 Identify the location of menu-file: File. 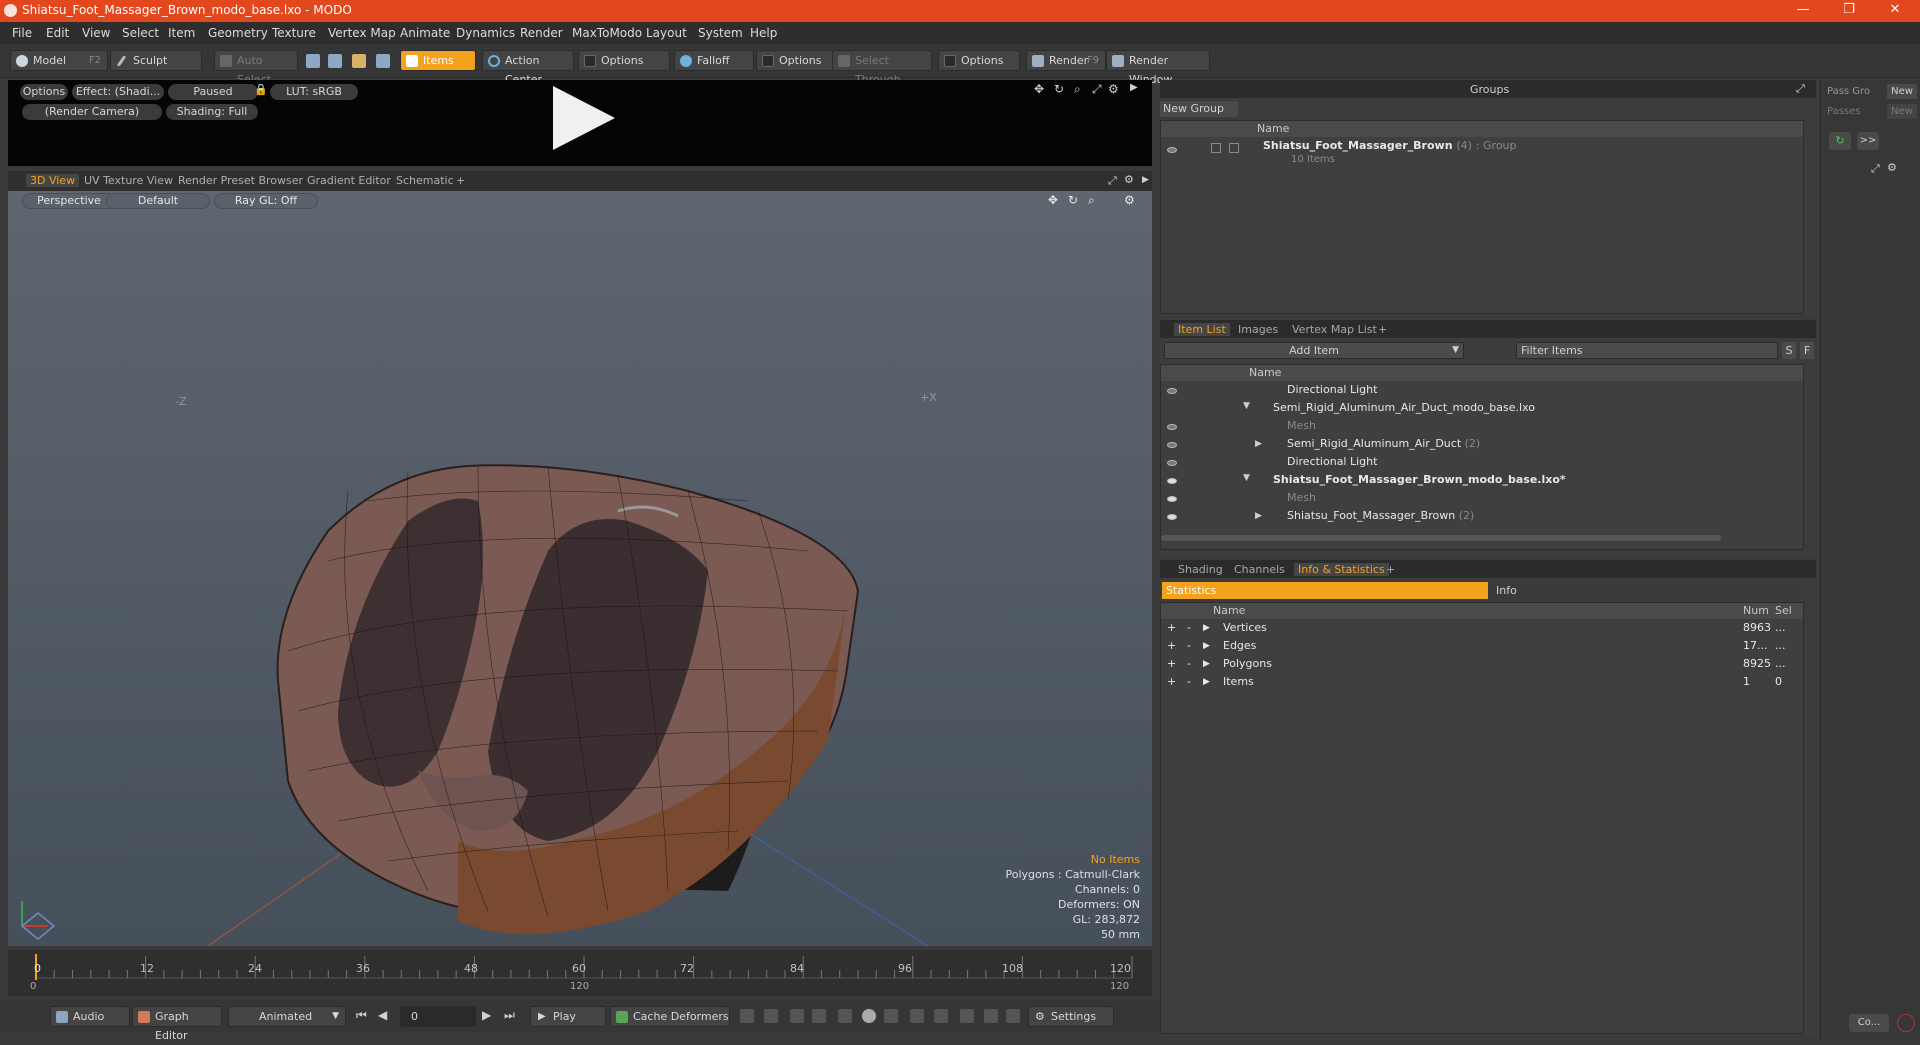
(22, 33).